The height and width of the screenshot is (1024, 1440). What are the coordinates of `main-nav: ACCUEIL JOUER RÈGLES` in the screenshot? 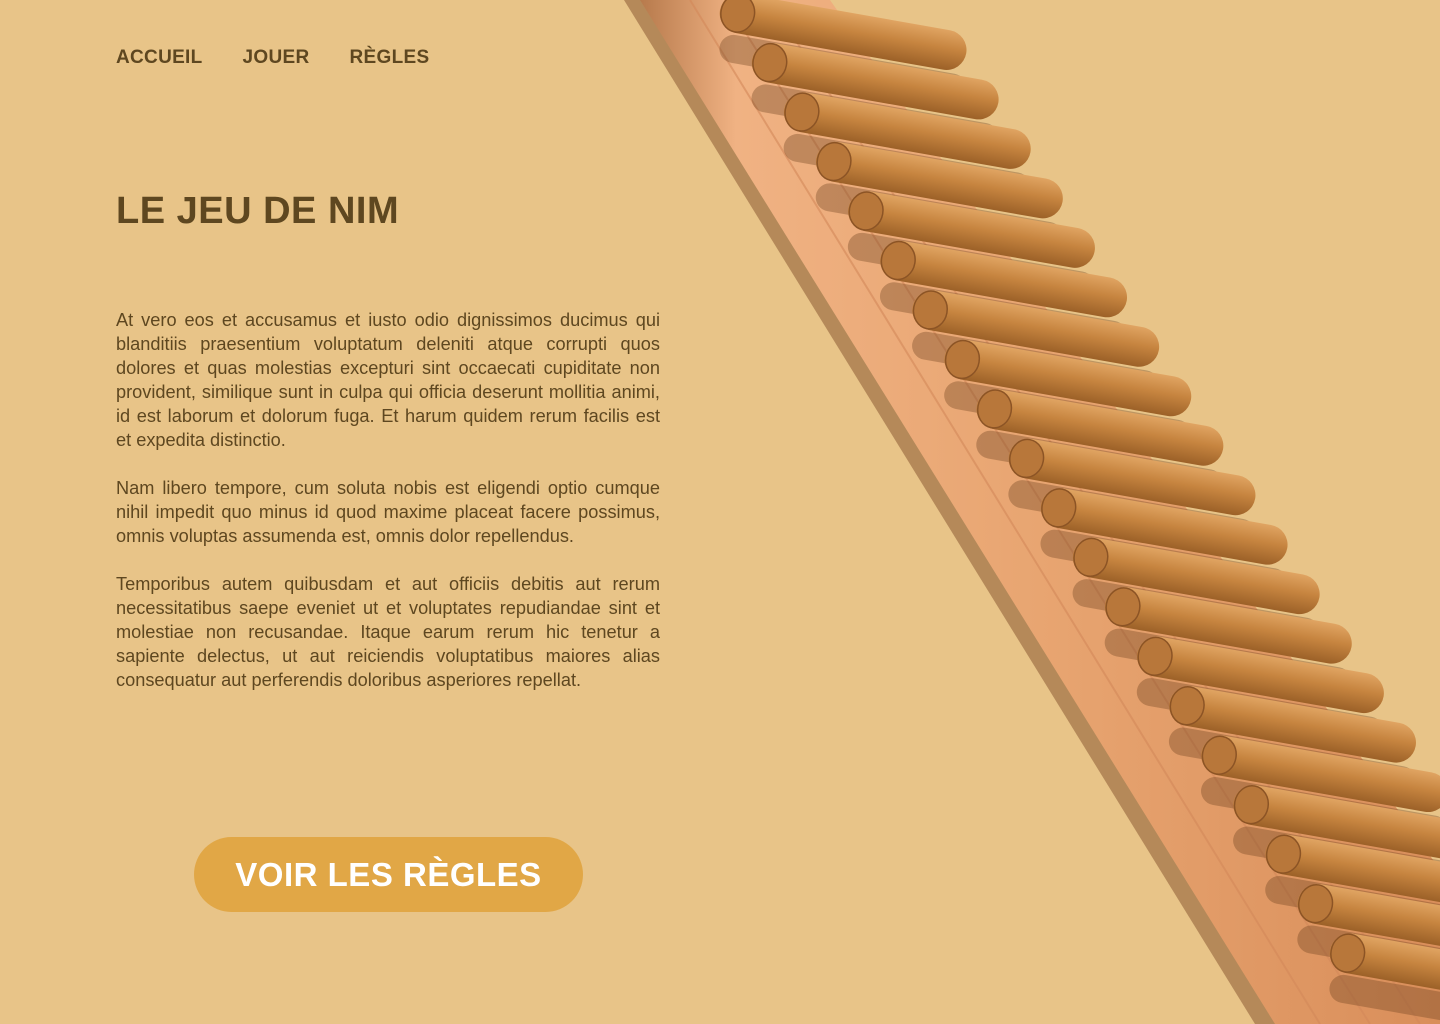 It's located at (272, 58).